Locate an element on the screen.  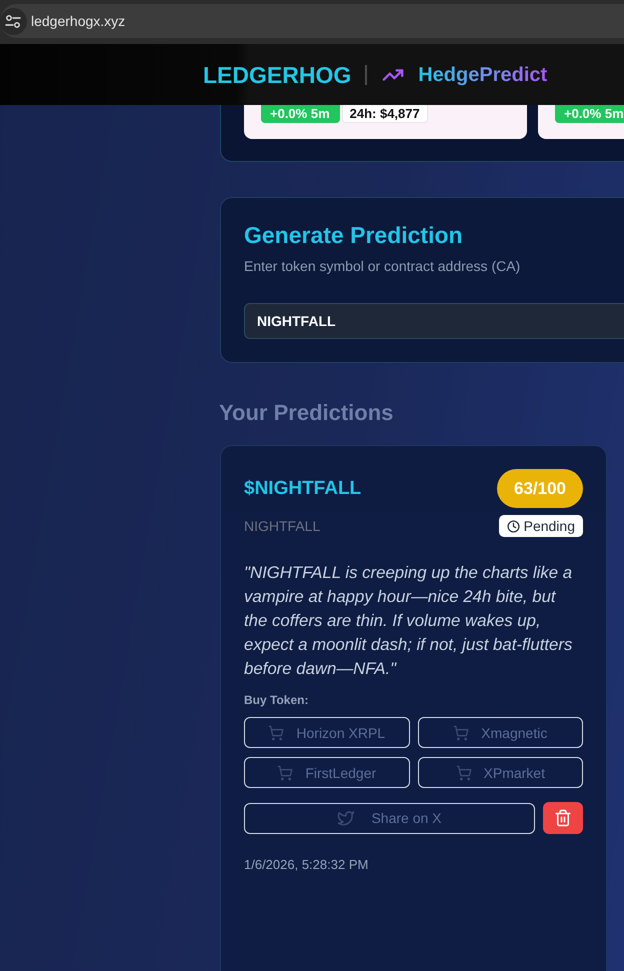
token-input: NIGHTFALL is located at coordinates (434, 321).